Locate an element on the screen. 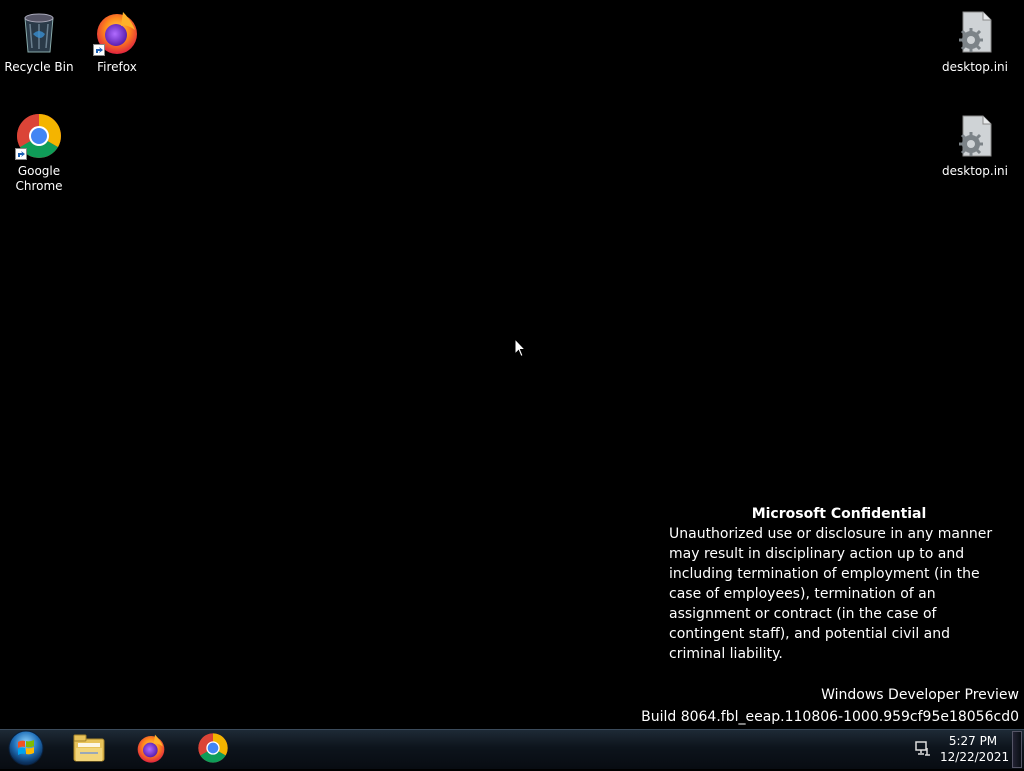  confidential-title: Microsoft Confidential is located at coordinates (839, 514).